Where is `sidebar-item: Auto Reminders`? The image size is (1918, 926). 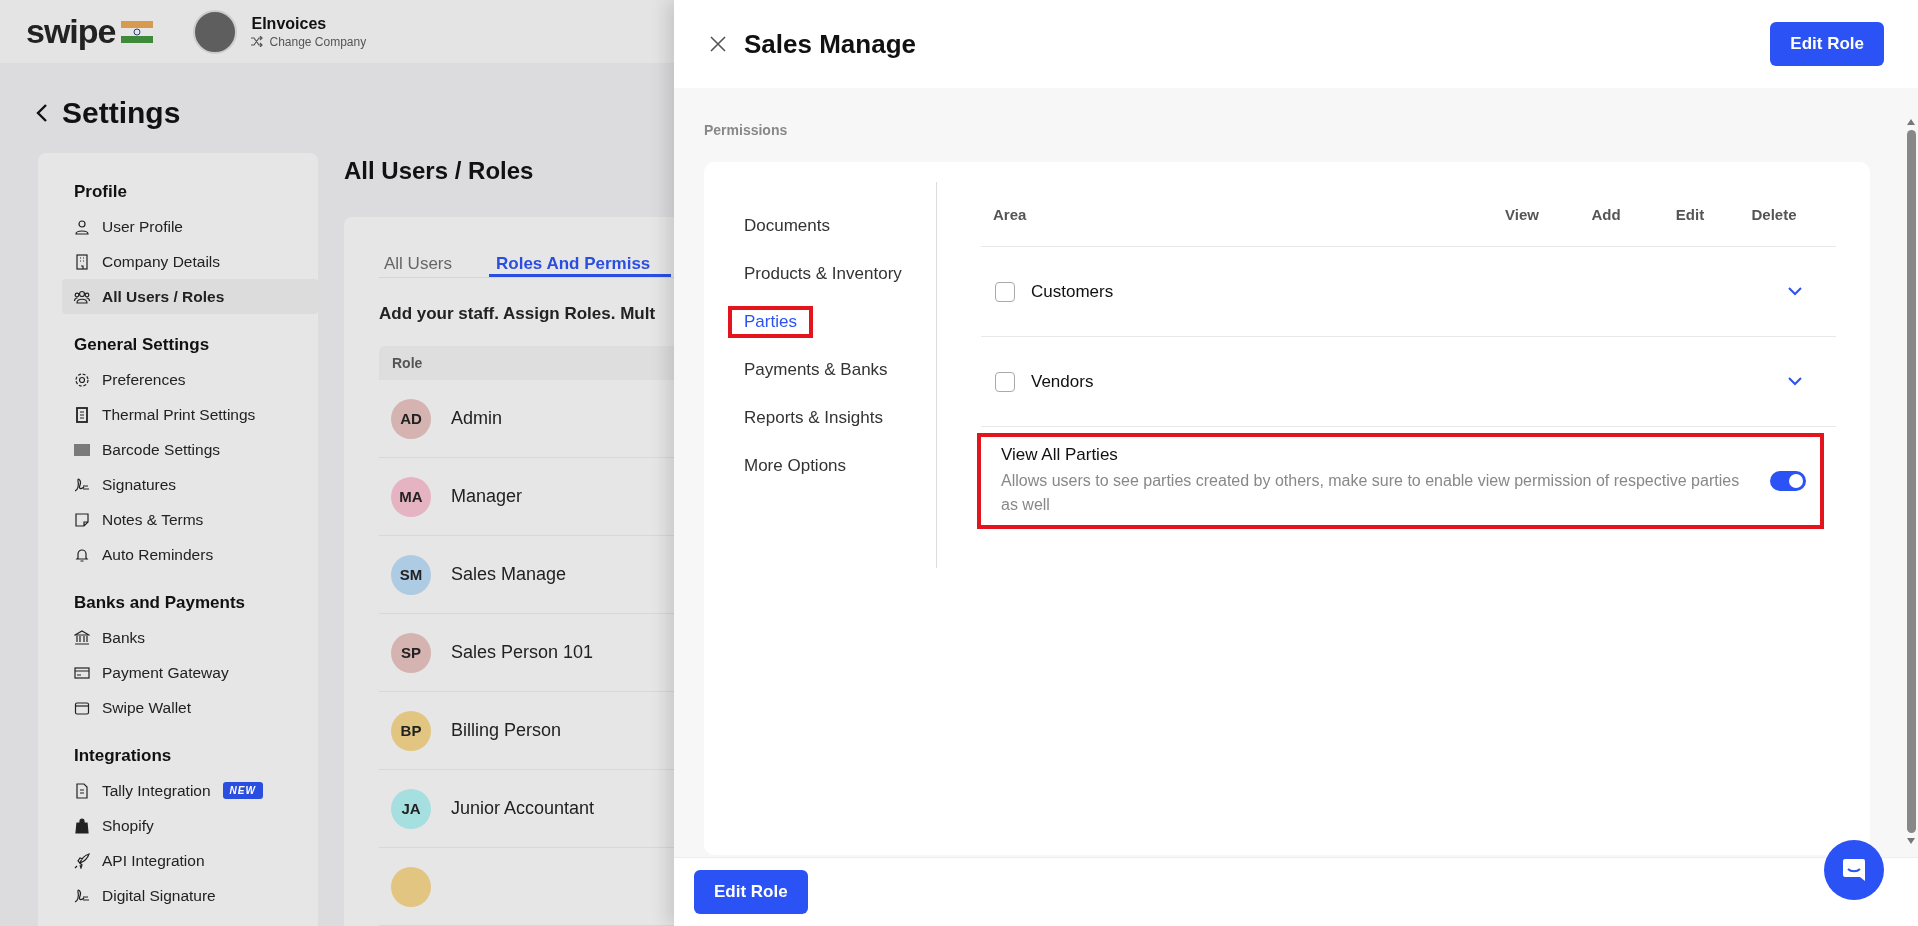
sidebar-item: Auto Reminders is located at coordinates (190, 554).